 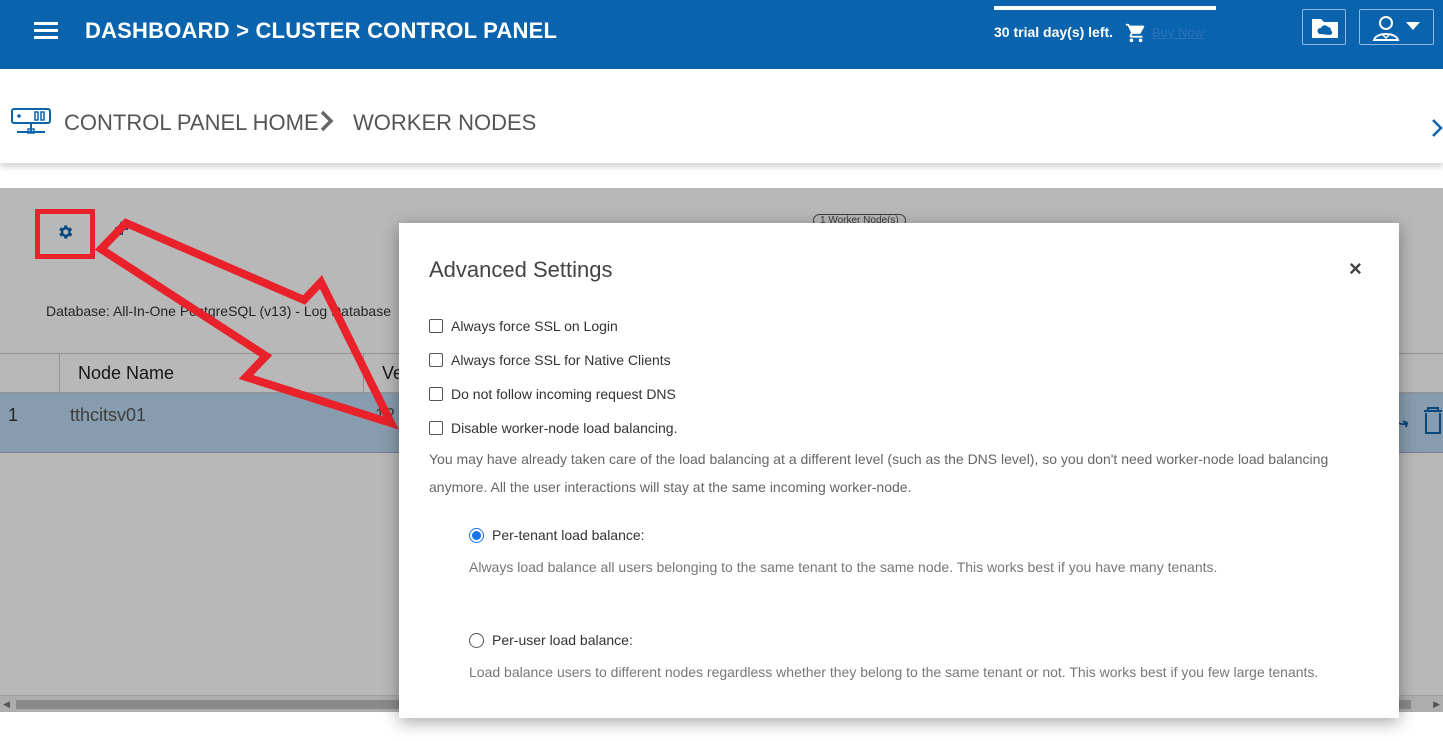 What do you see at coordinates (562, 640) in the screenshot?
I see `radio-label: Per-user load balance:` at bounding box center [562, 640].